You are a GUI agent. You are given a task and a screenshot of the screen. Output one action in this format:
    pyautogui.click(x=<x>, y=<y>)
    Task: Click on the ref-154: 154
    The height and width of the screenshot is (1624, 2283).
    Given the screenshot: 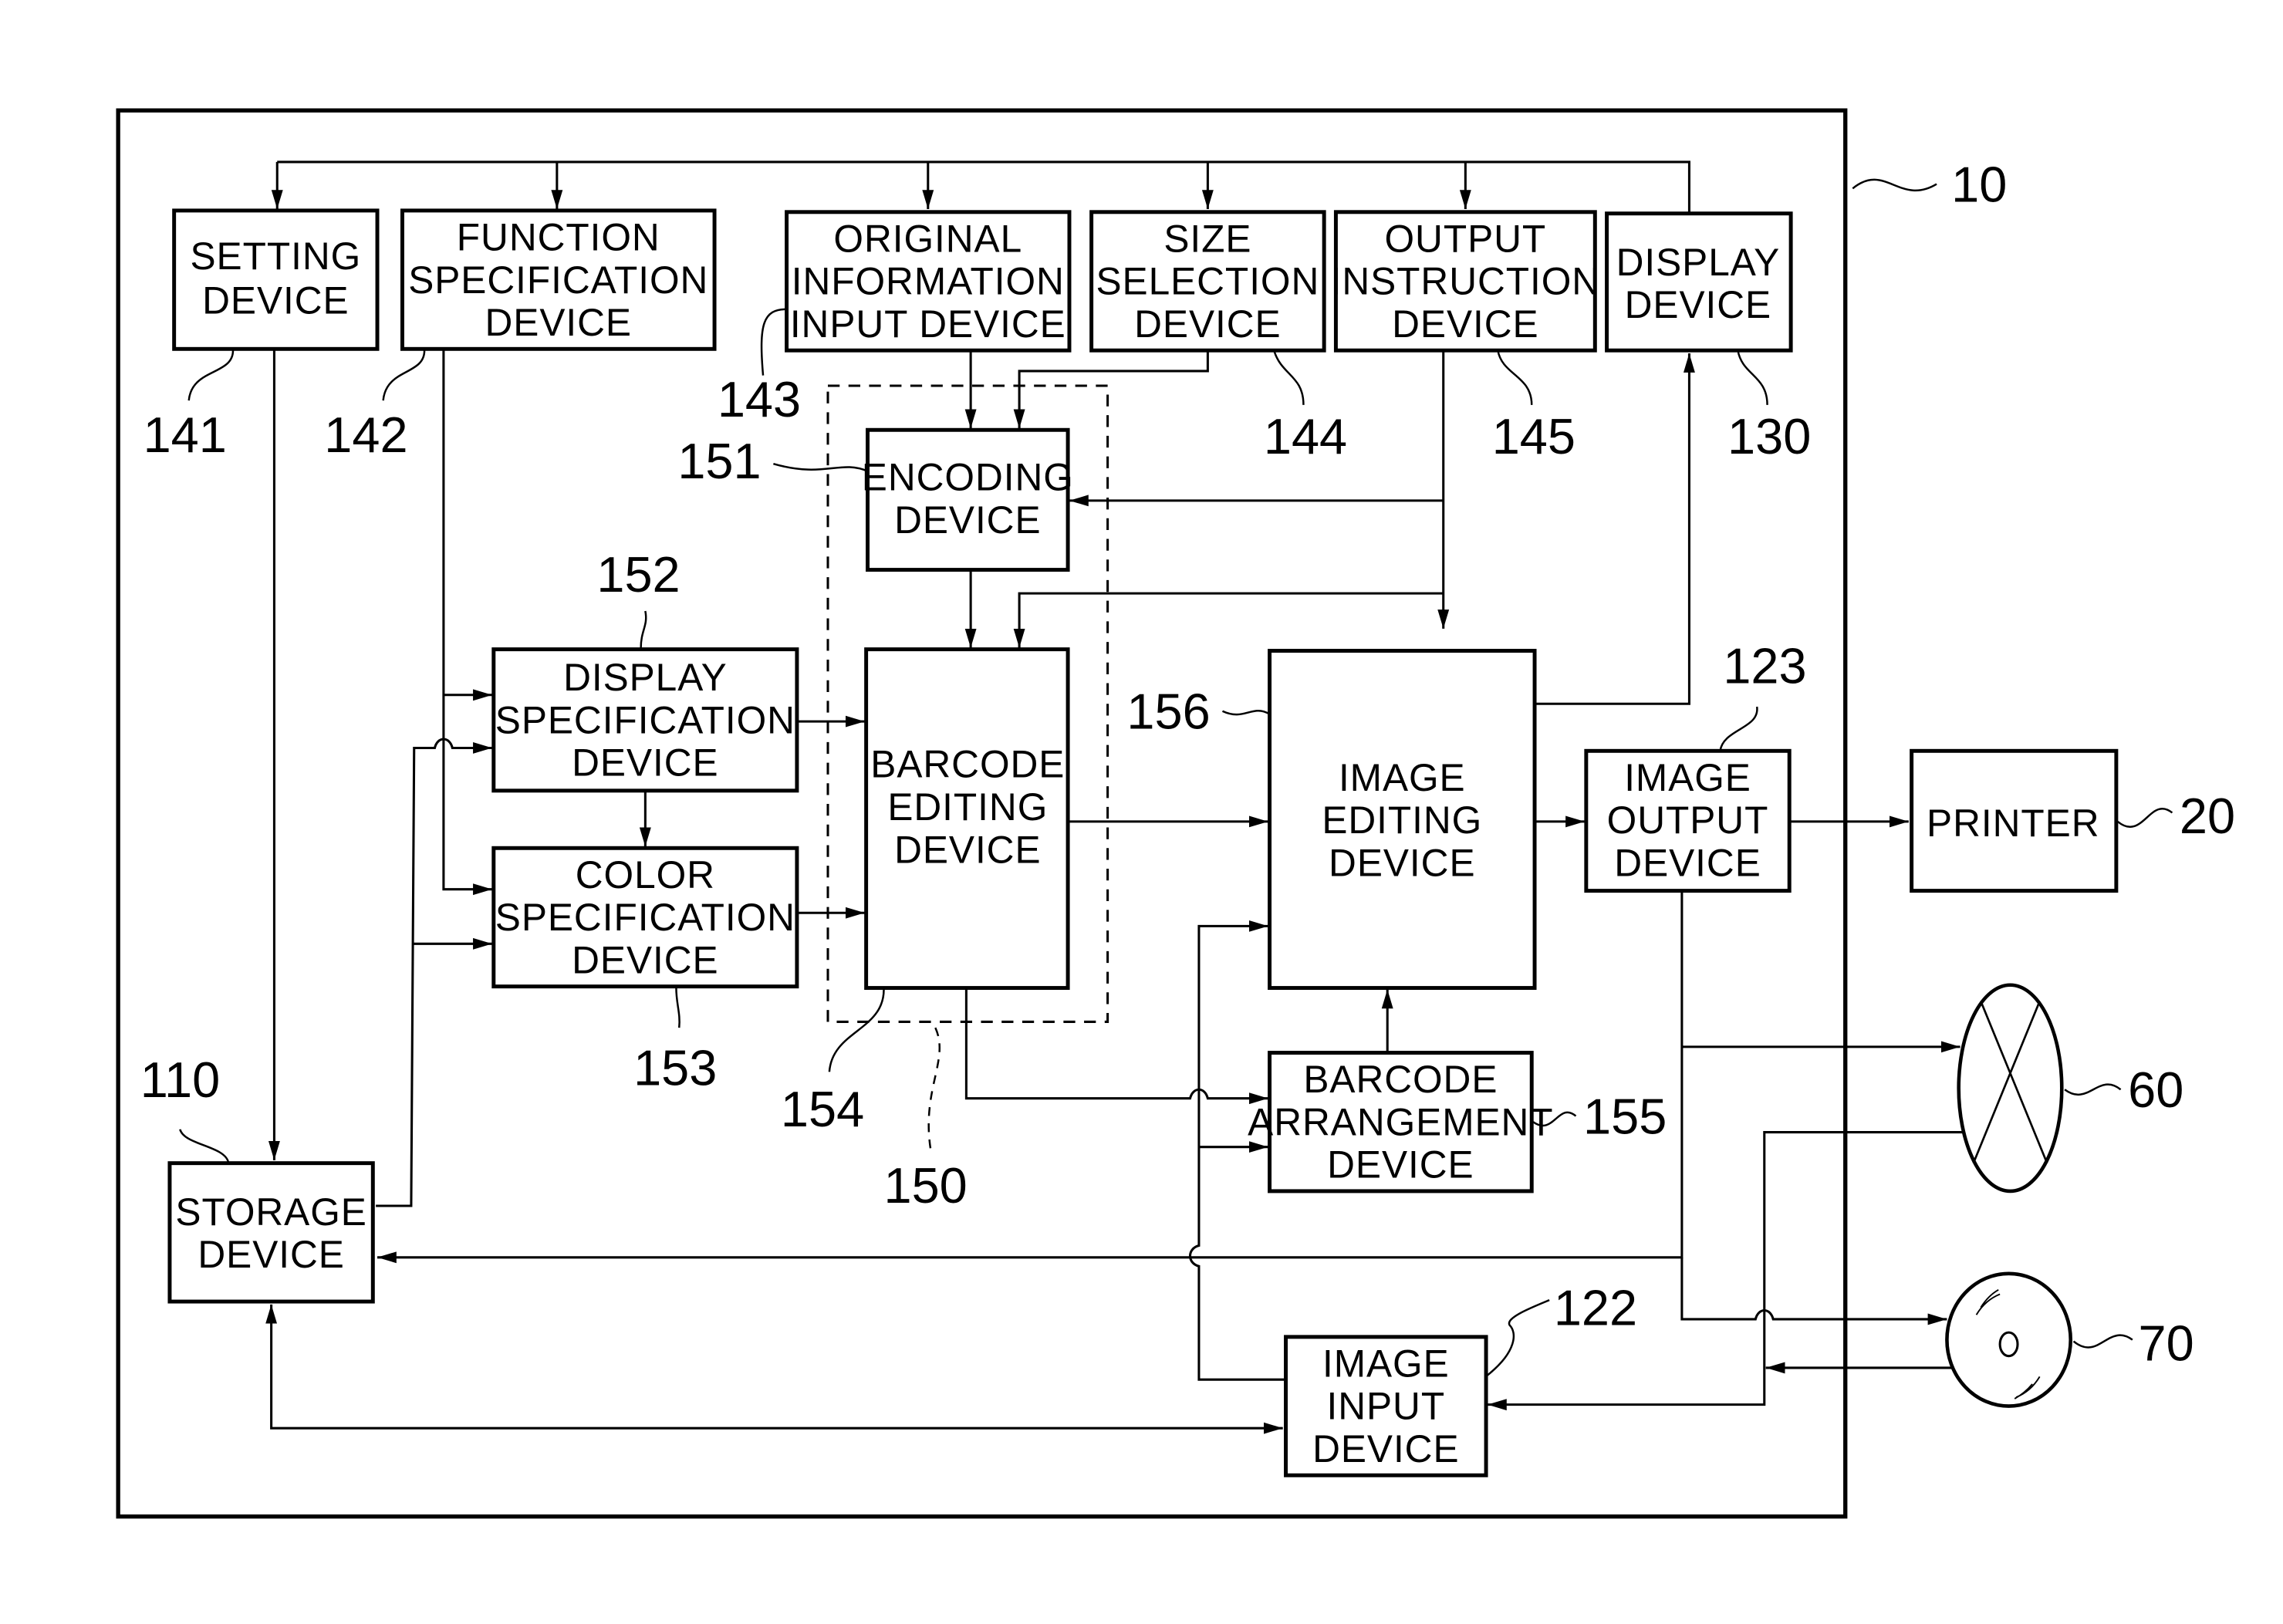 What is the action you would take?
    pyautogui.click(x=822, y=1109)
    